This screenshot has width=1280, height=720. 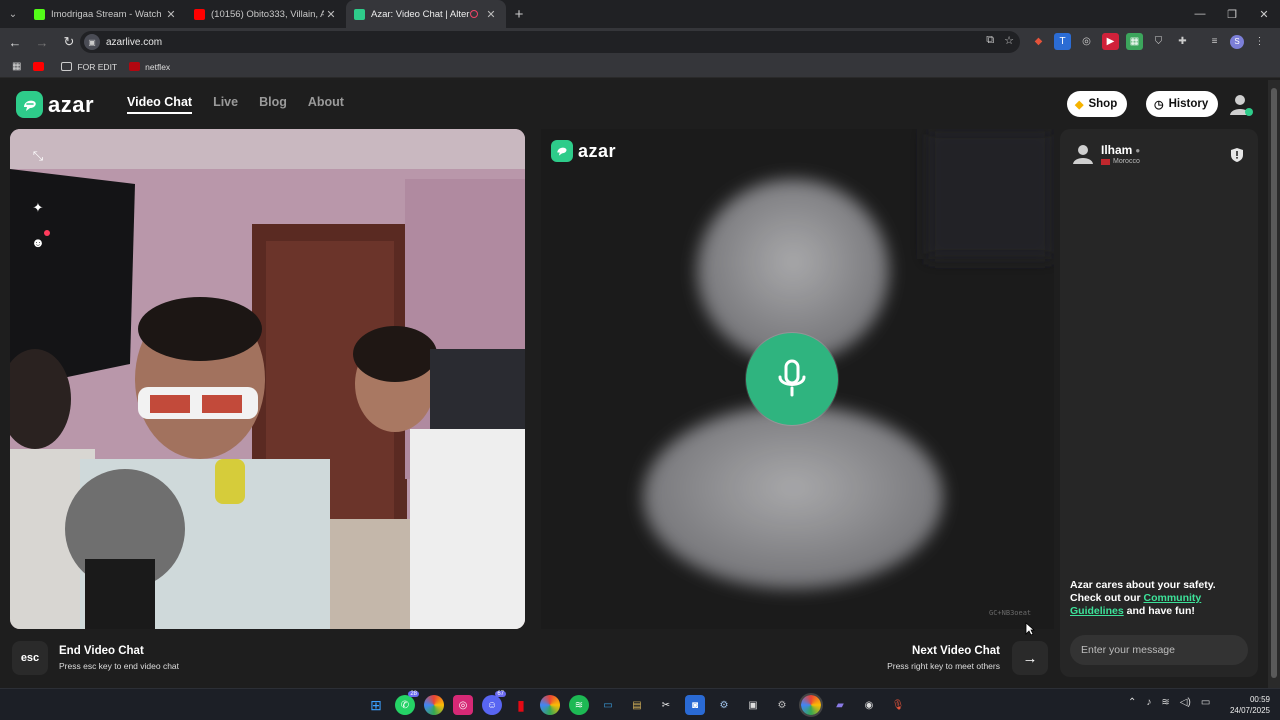 What do you see at coordinates (1110, 41) in the screenshot?
I see `extension-video-icon: ▶` at bounding box center [1110, 41].